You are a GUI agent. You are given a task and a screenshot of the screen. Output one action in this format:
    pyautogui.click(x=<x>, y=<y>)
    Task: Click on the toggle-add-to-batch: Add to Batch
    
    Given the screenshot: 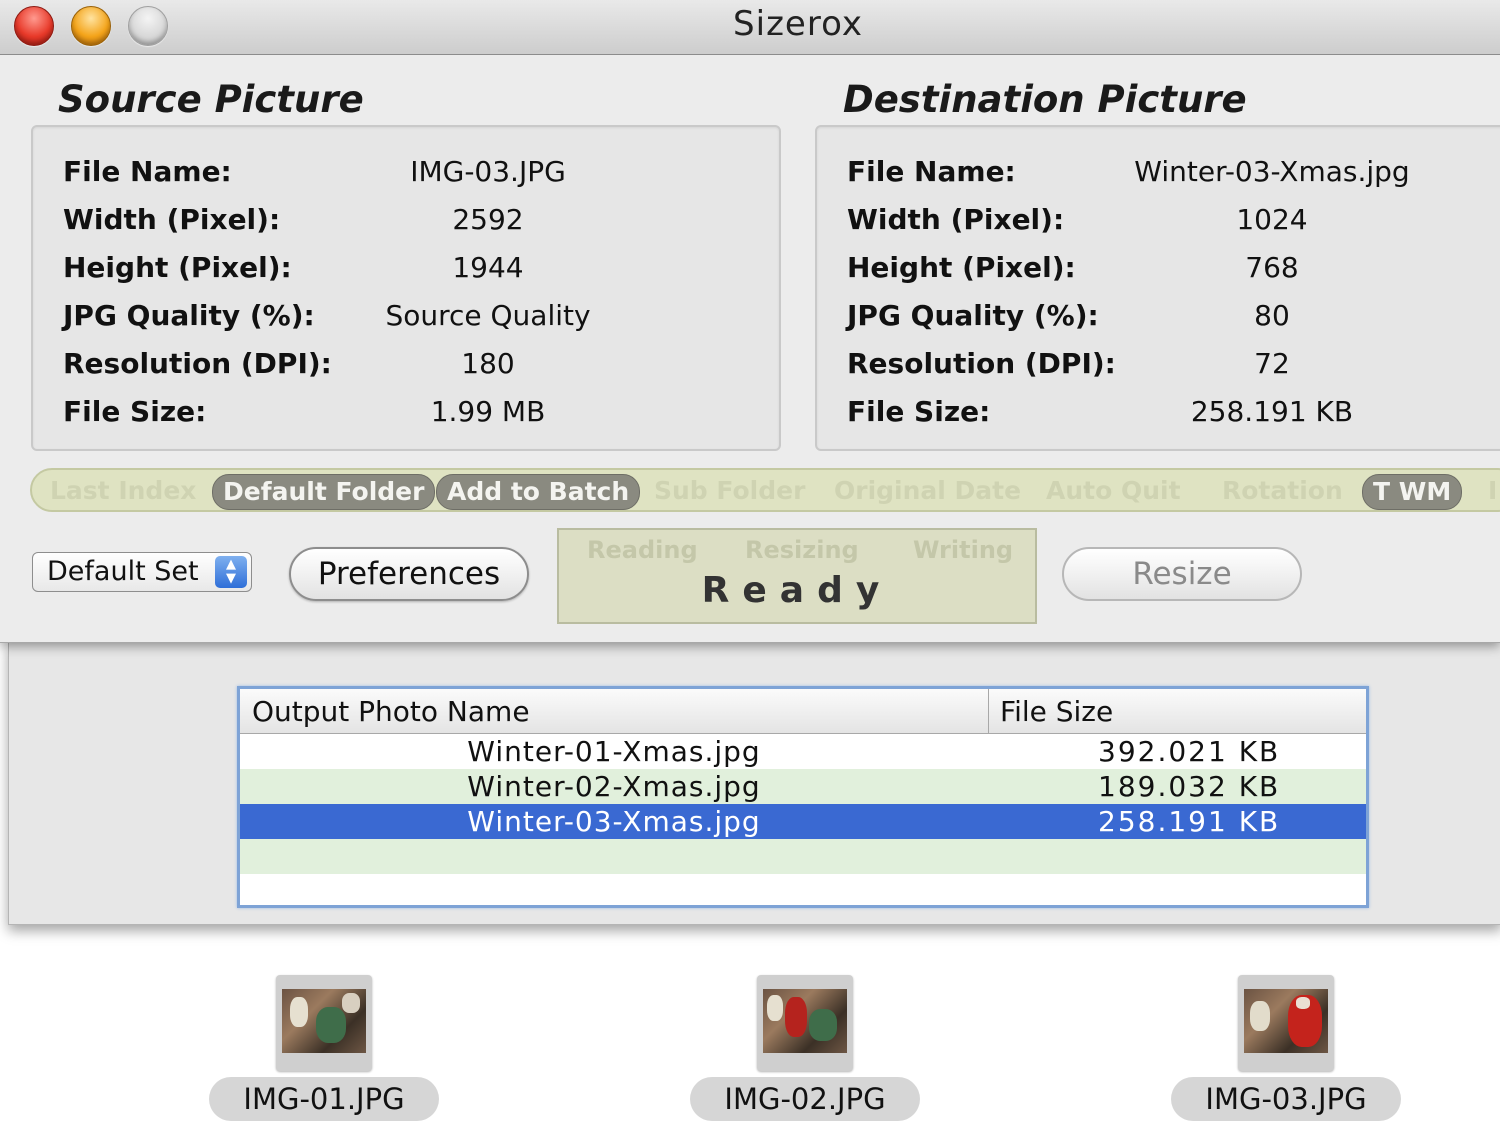 What is the action you would take?
    pyautogui.click(x=538, y=492)
    